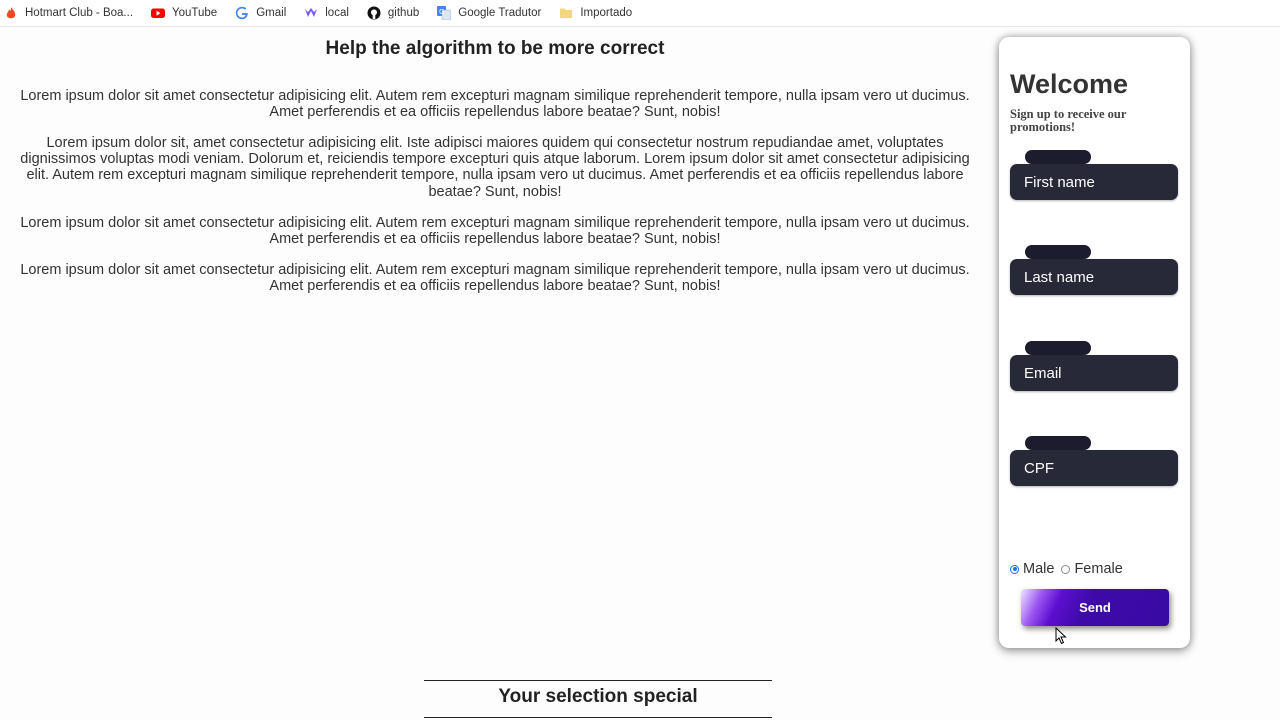 This screenshot has width=1280, height=720. Describe the element at coordinates (1061, 636) in the screenshot. I see `mouse-cursor-icon` at that location.